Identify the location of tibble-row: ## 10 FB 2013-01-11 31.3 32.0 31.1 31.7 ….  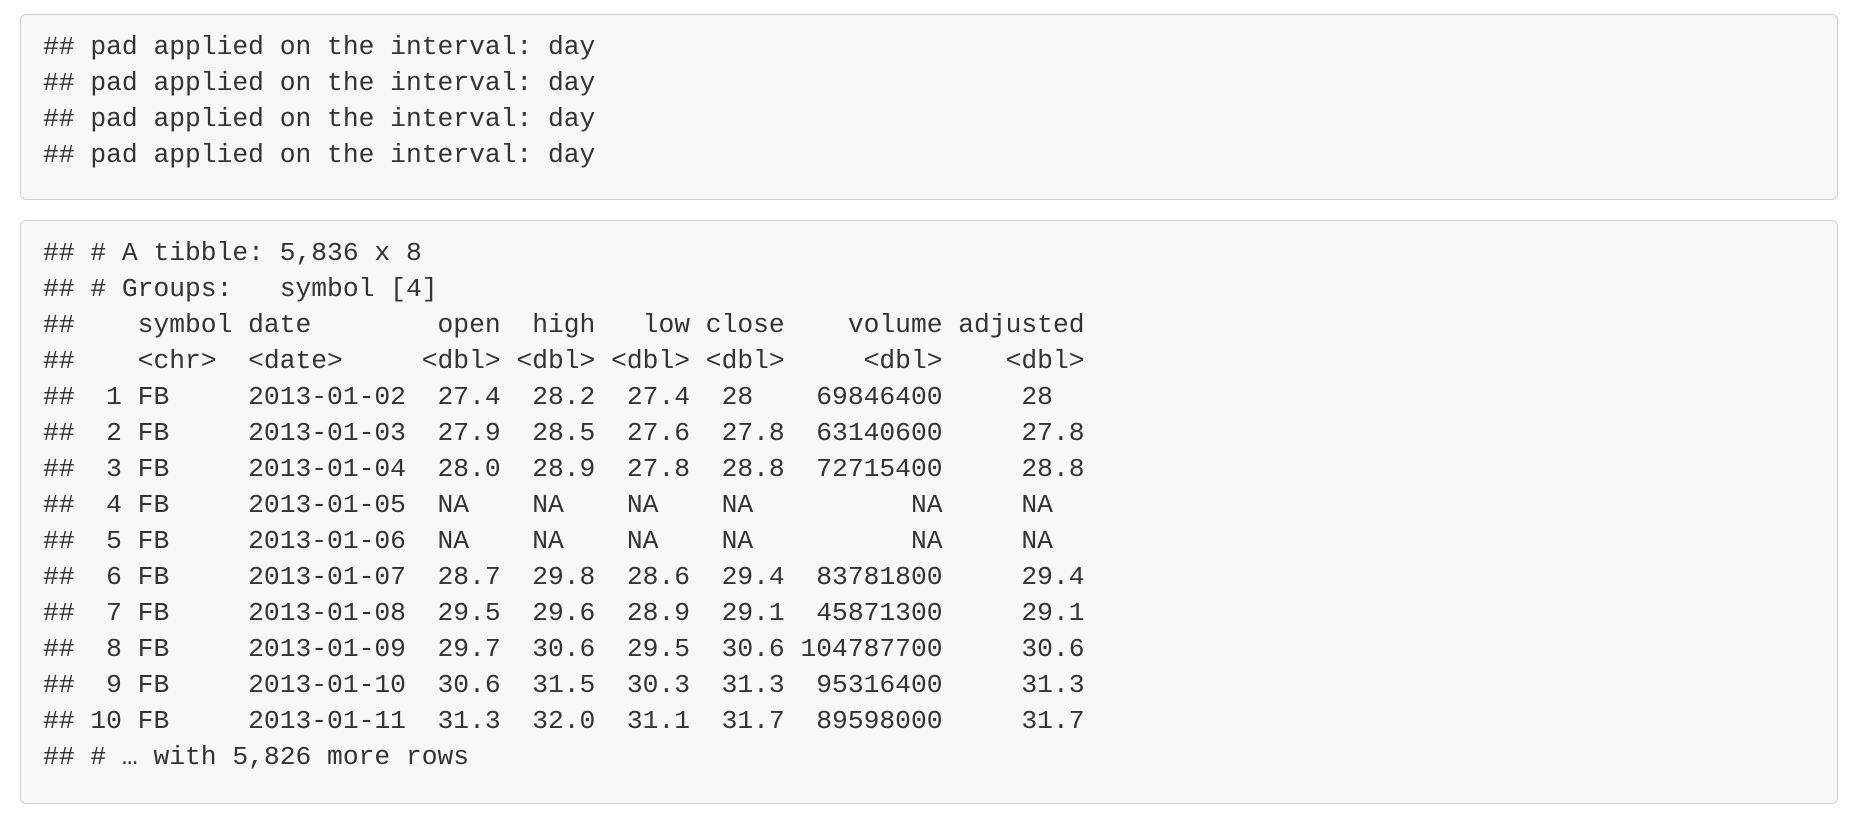
(564, 721).